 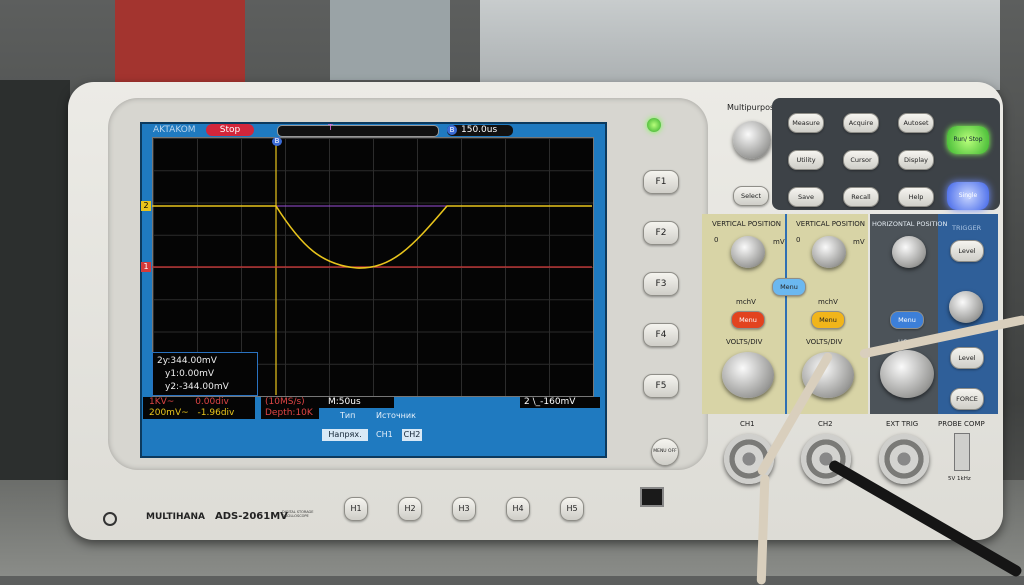 I want to click on ch2-level-marker: 2, so click(x=146, y=206).